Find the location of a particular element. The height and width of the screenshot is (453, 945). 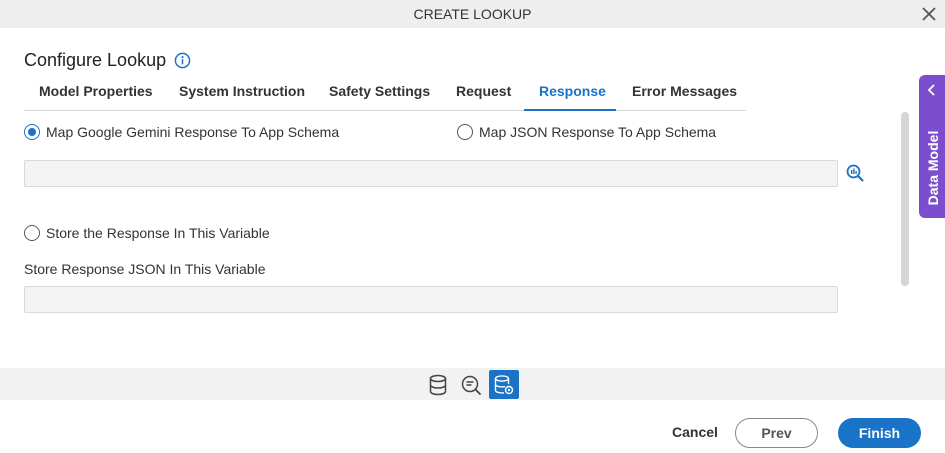

tab-safety-settings: Safety Settings is located at coordinates (379, 91).